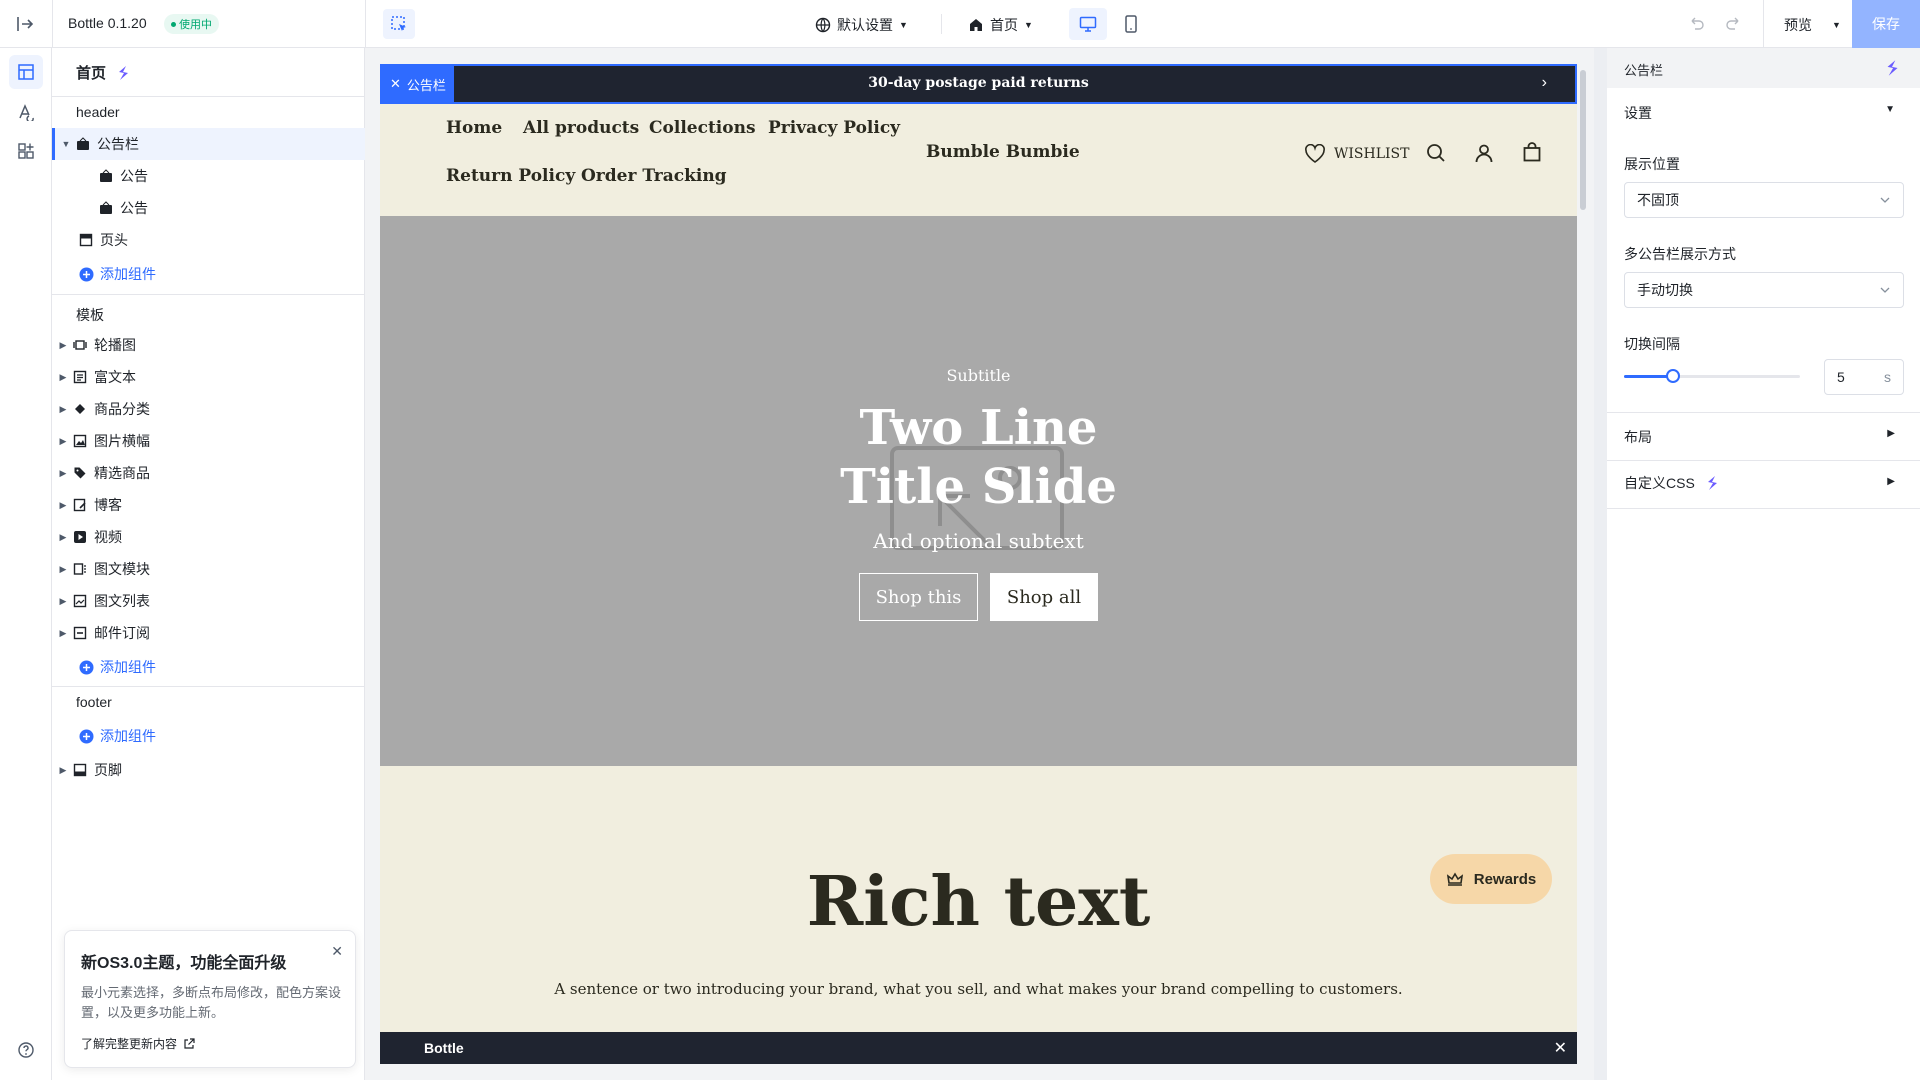 Image resolution: width=1920 pixels, height=1080 pixels. I want to click on search-icon, so click(1436, 153).